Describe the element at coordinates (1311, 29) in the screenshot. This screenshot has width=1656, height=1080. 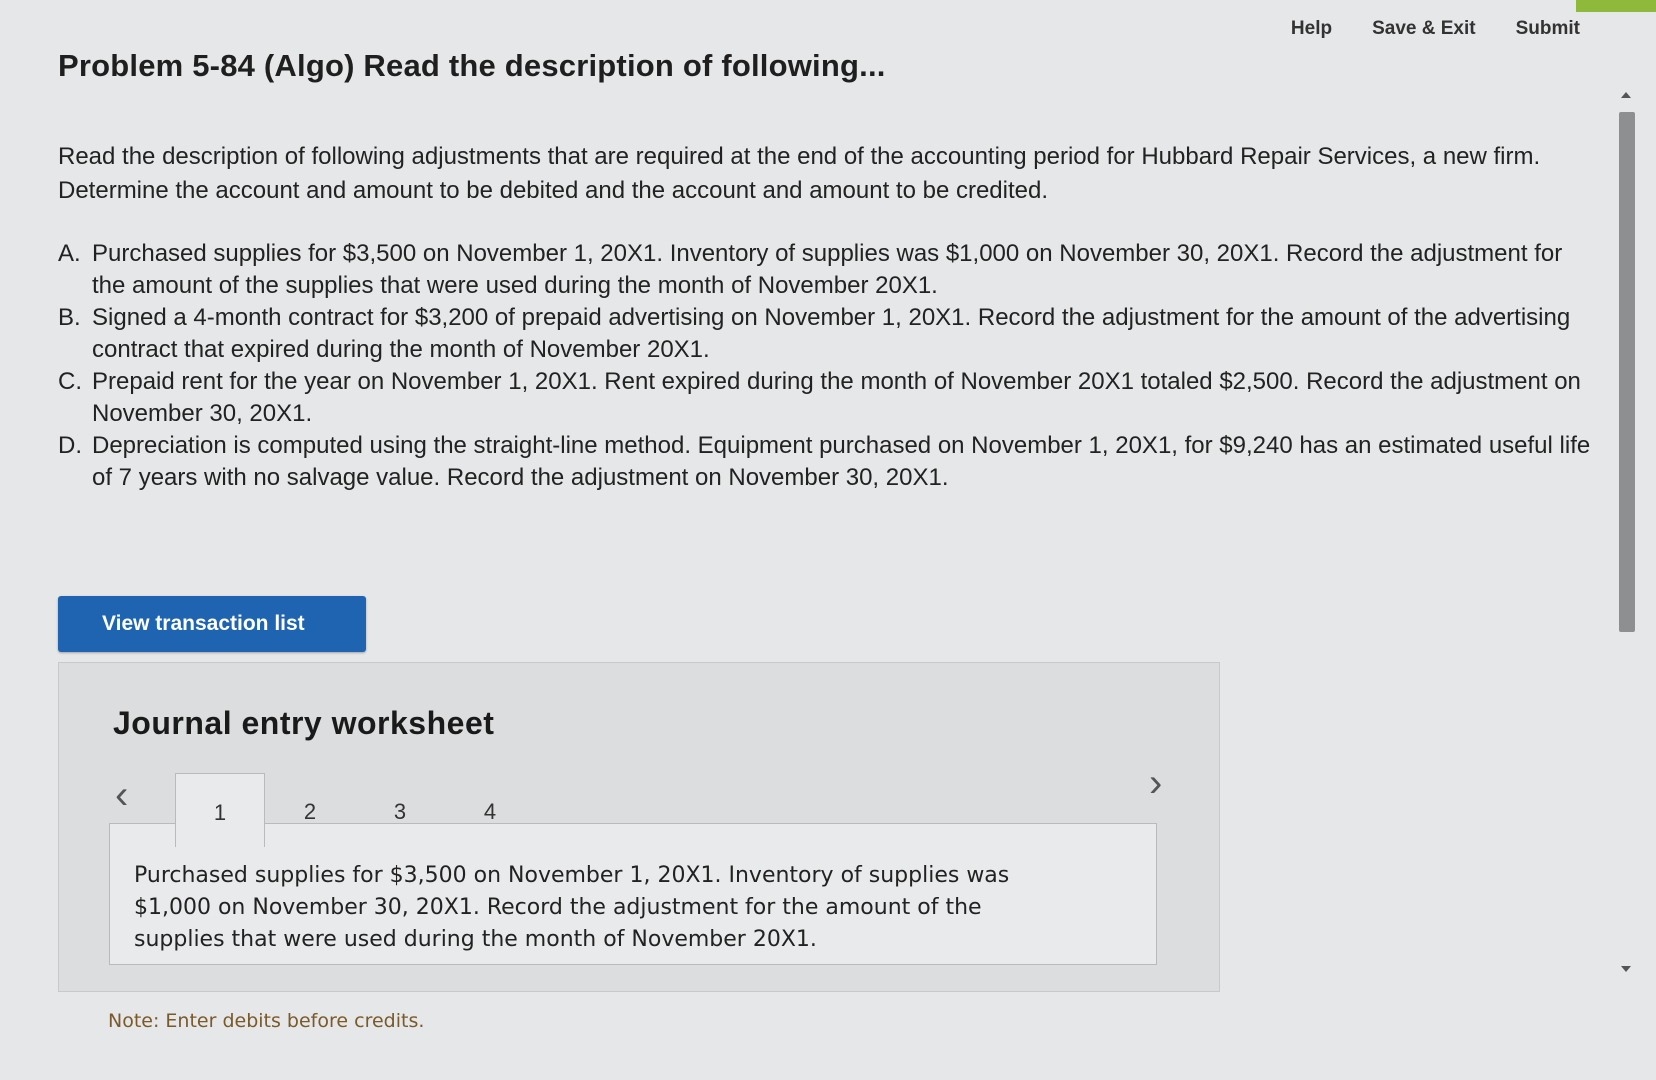
I see `help-link: Help` at that location.